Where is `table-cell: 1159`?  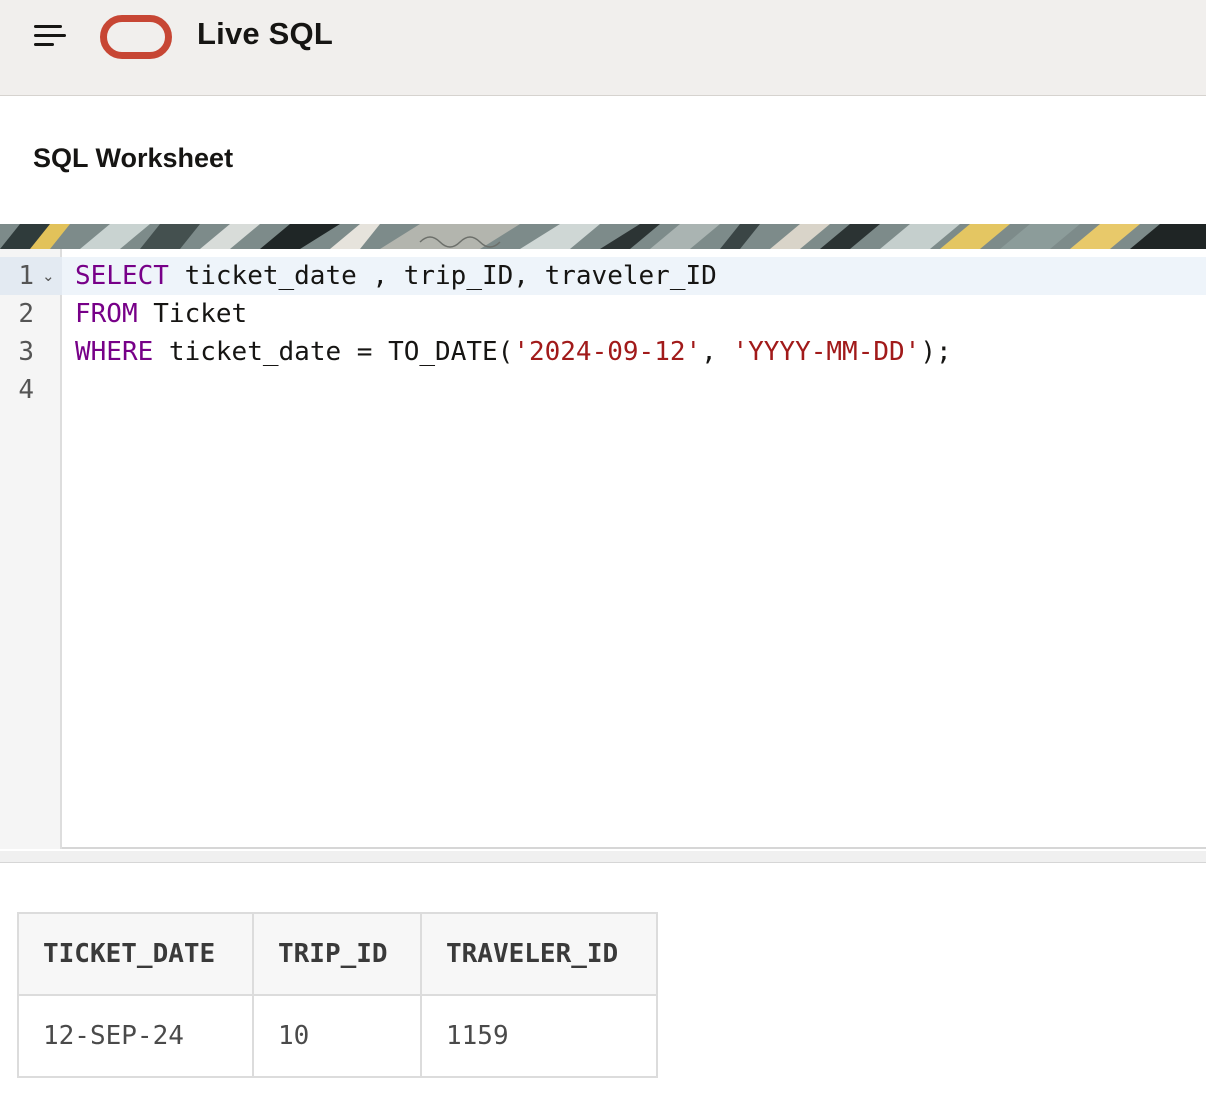 table-cell: 1159 is located at coordinates (539, 1036).